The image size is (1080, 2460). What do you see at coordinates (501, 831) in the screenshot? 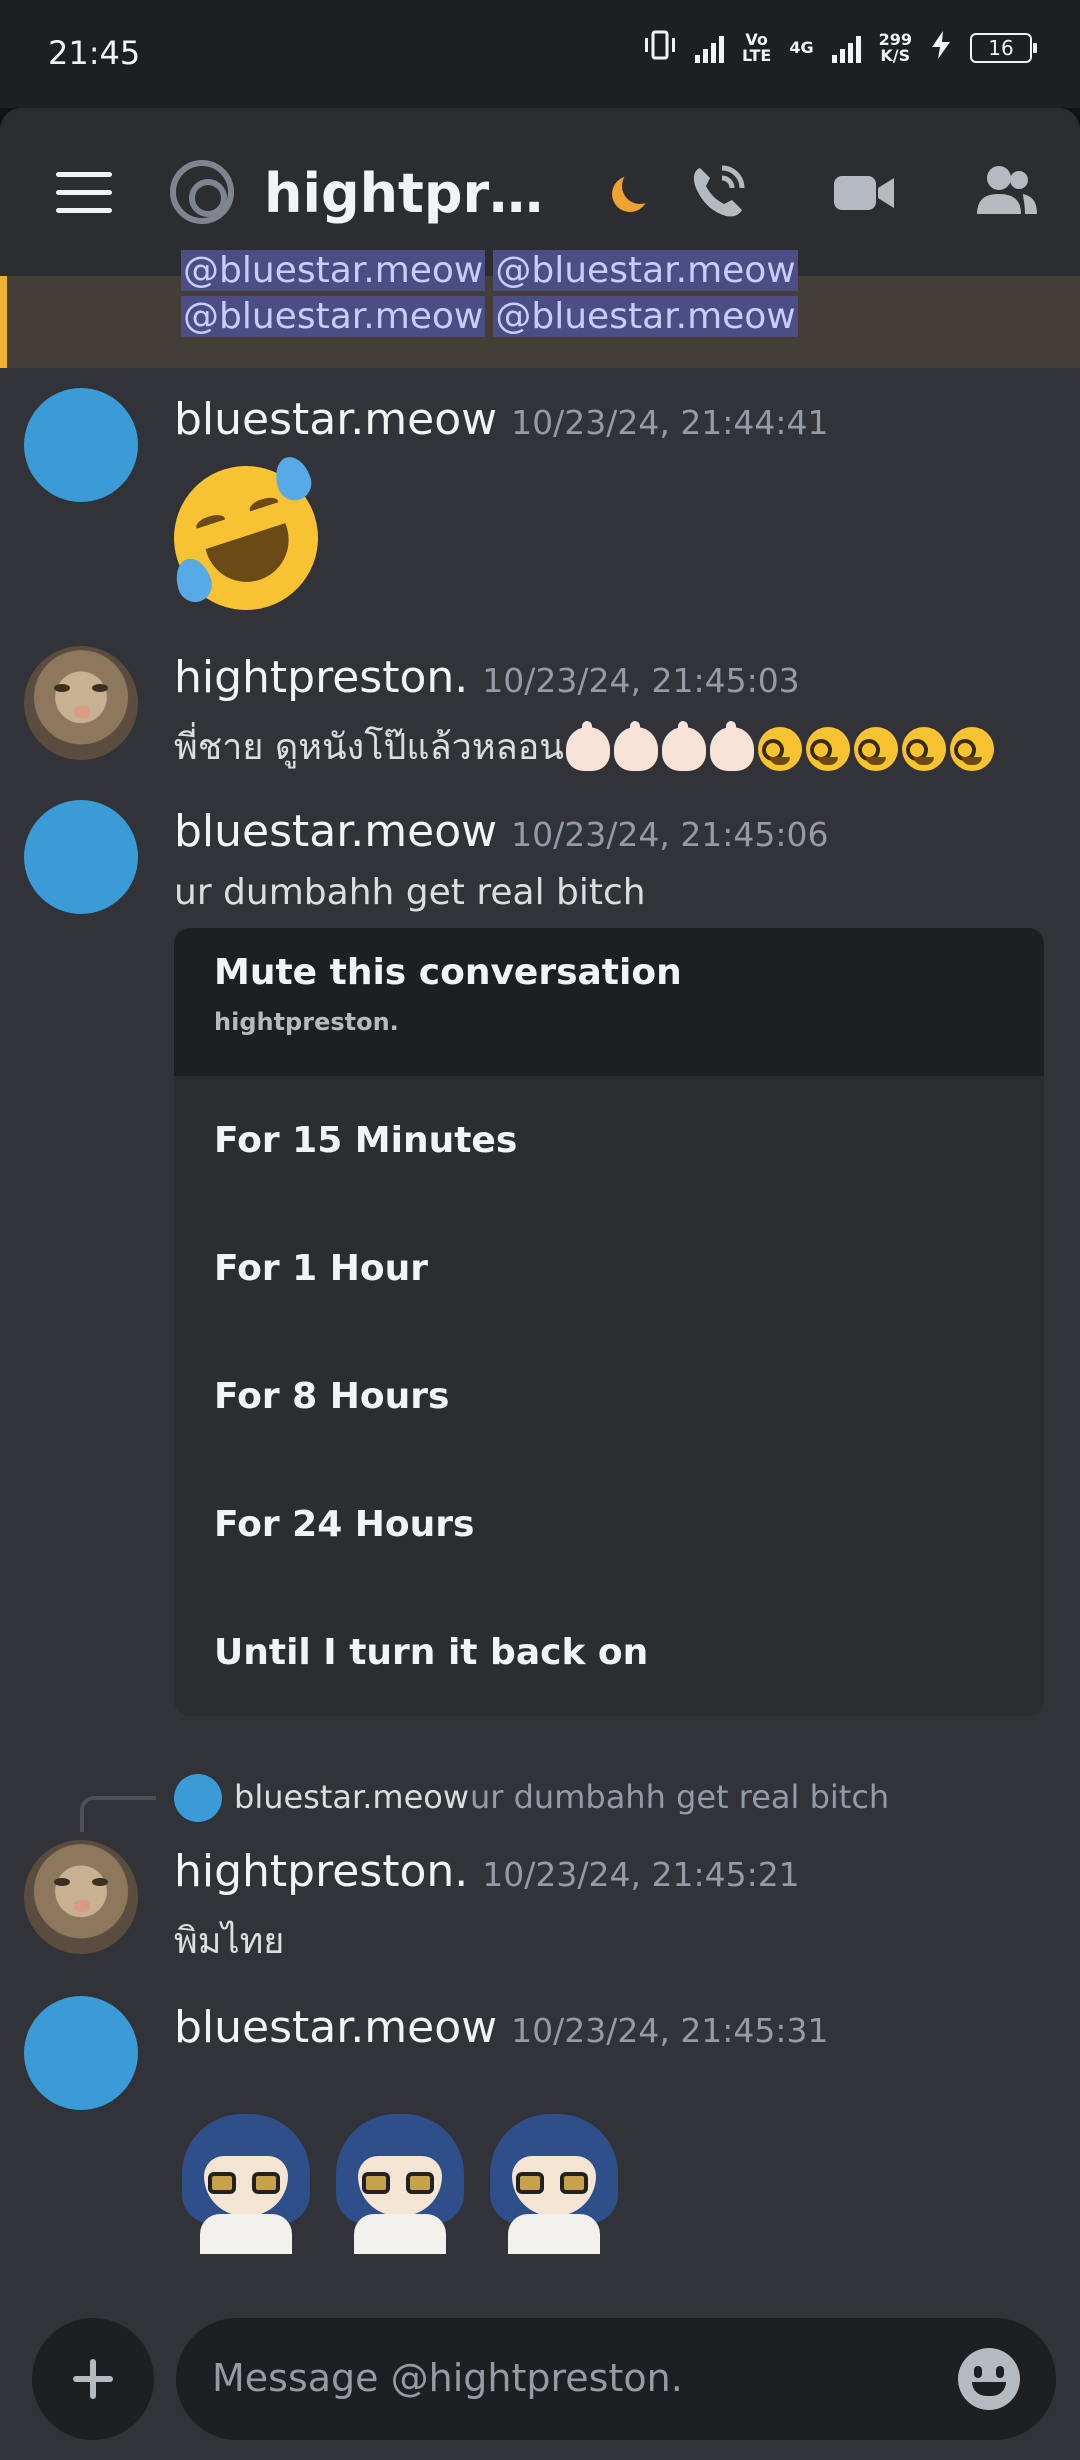
I see `message-header: bluestar.meow 10/23/24, 21:45:06` at bounding box center [501, 831].